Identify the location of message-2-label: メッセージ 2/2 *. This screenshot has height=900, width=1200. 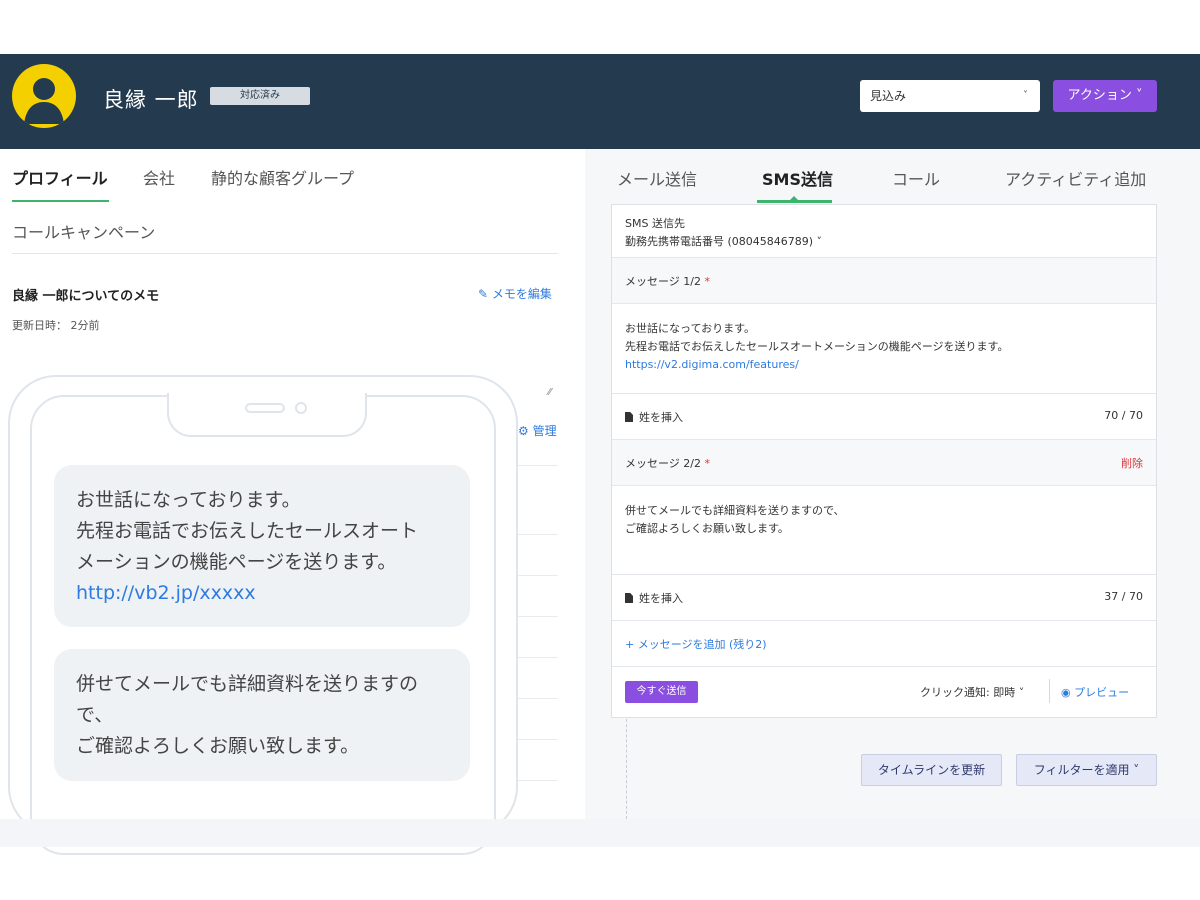
(667, 463).